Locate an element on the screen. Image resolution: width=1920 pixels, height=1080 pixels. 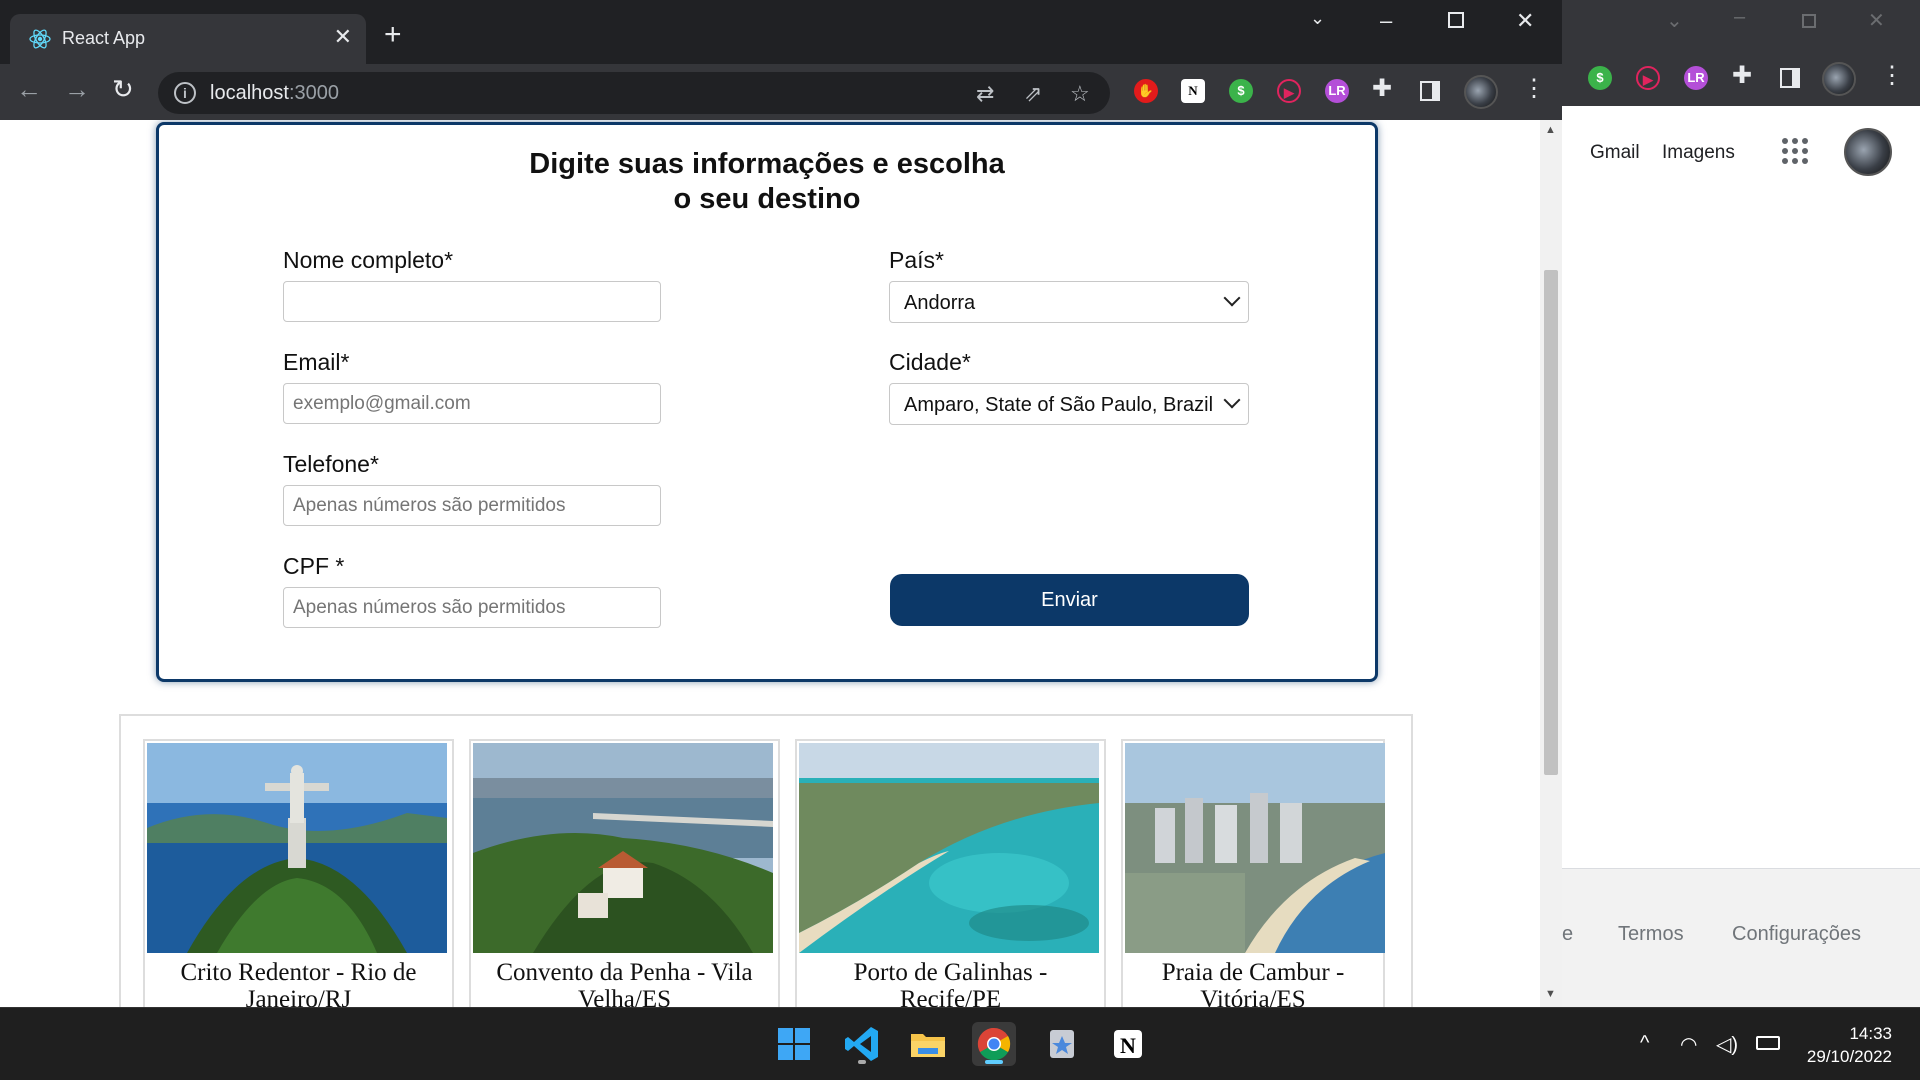
name-input is located at coordinates (472, 301).